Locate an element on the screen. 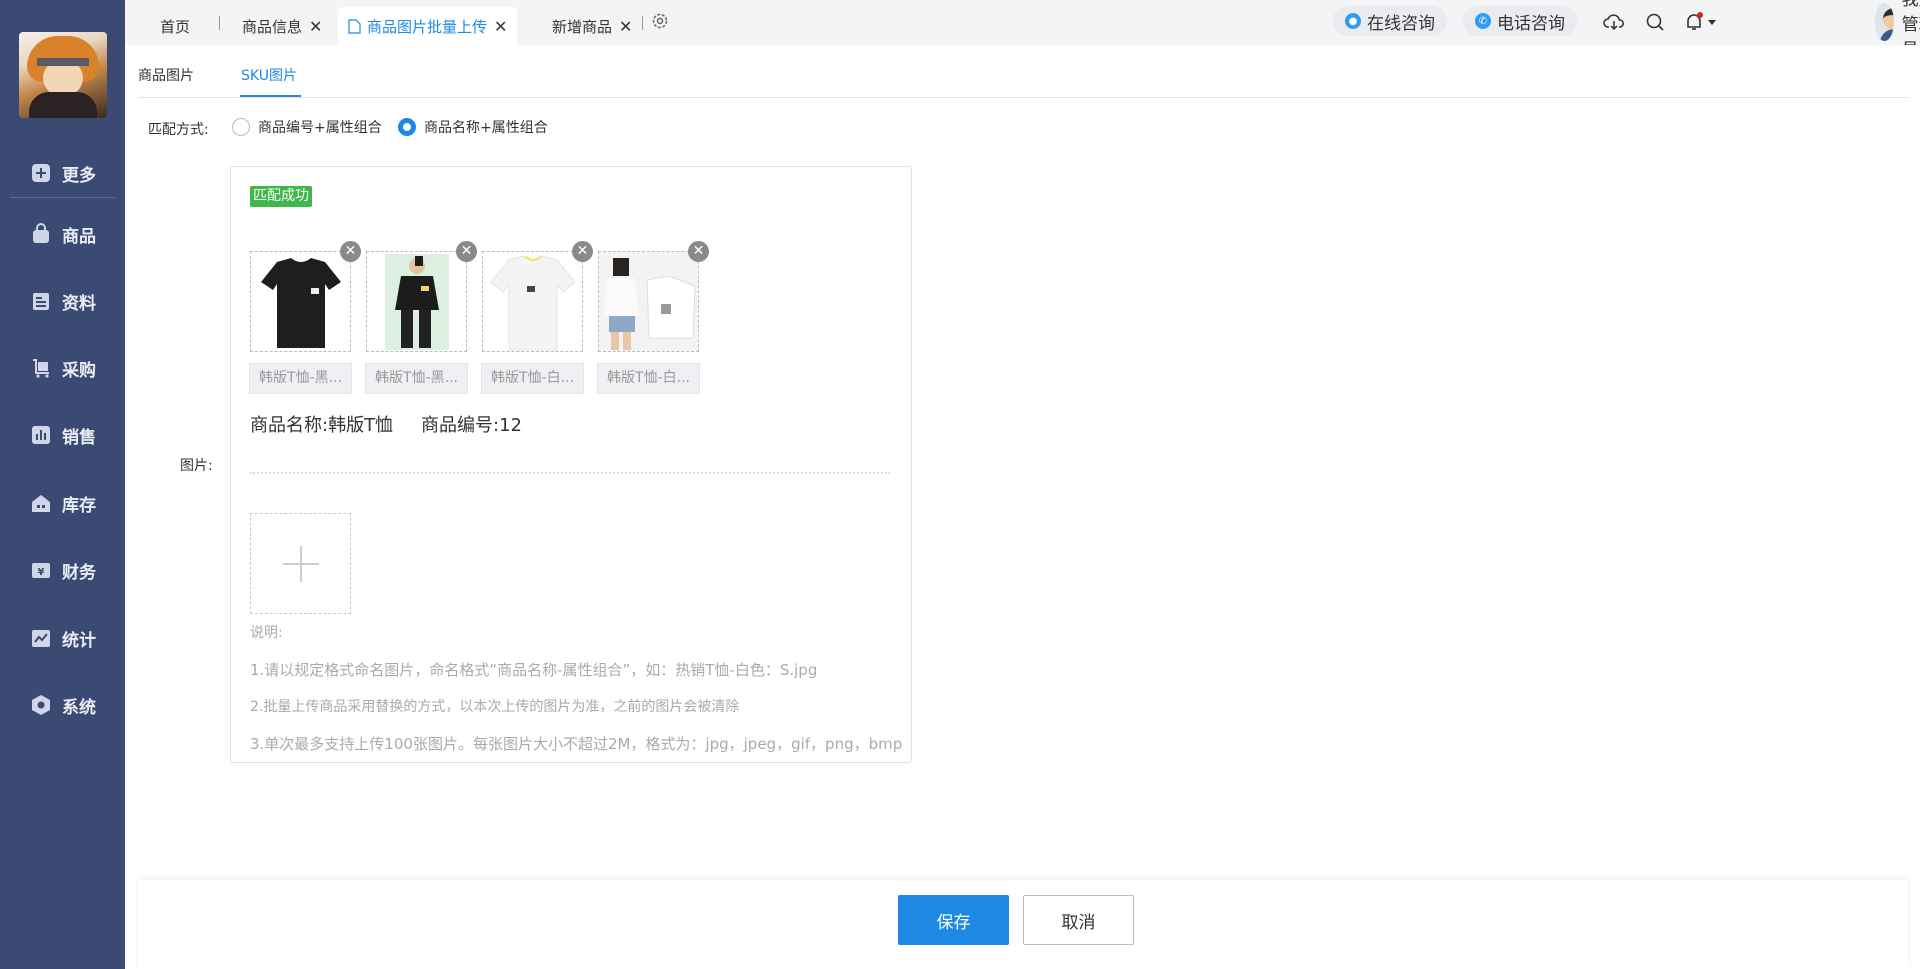 This screenshot has width=1920, height=969. tab-product-info: 商品信息 ✕ is located at coordinates (282, 26).